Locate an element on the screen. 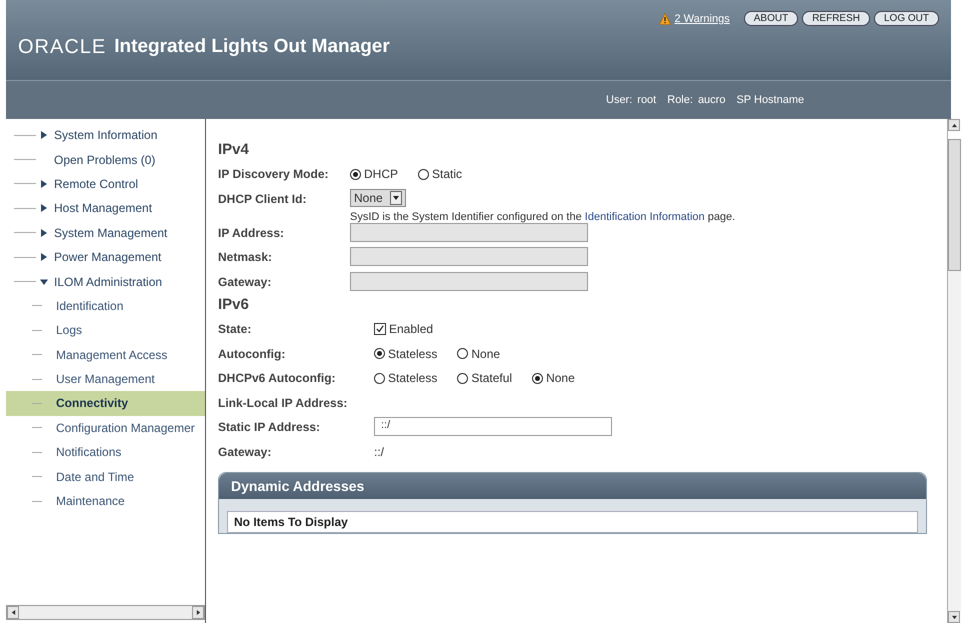 The width and height of the screenshot is (963, 623). enabled-checkbox: Enabled is located at coordinates (404, 327).